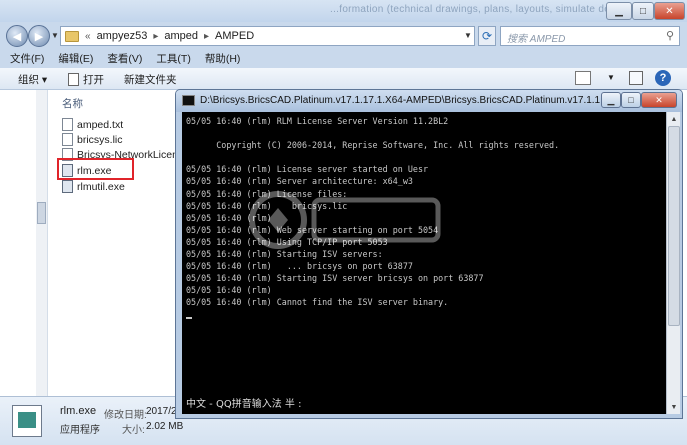  Describe the element at coordinates (39, 36) in the screenshot. I see `forward-arrow-icon: ▶` at that location.